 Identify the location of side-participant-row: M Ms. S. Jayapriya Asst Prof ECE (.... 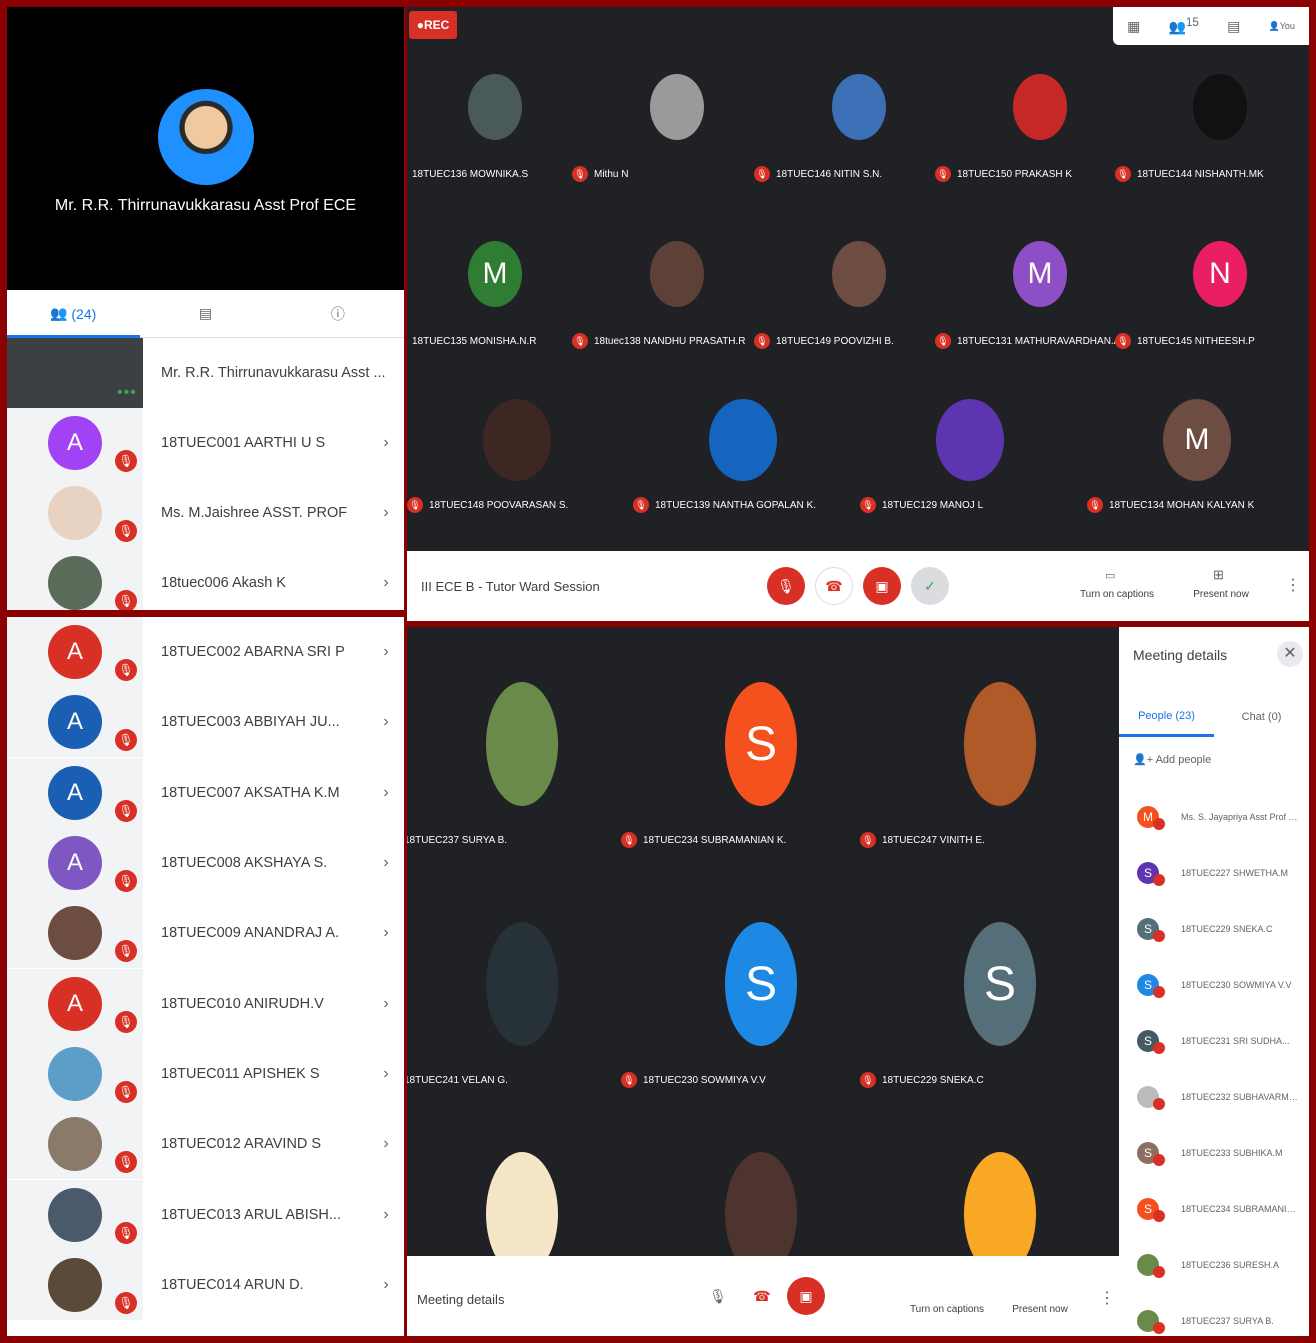
(1214, 817).